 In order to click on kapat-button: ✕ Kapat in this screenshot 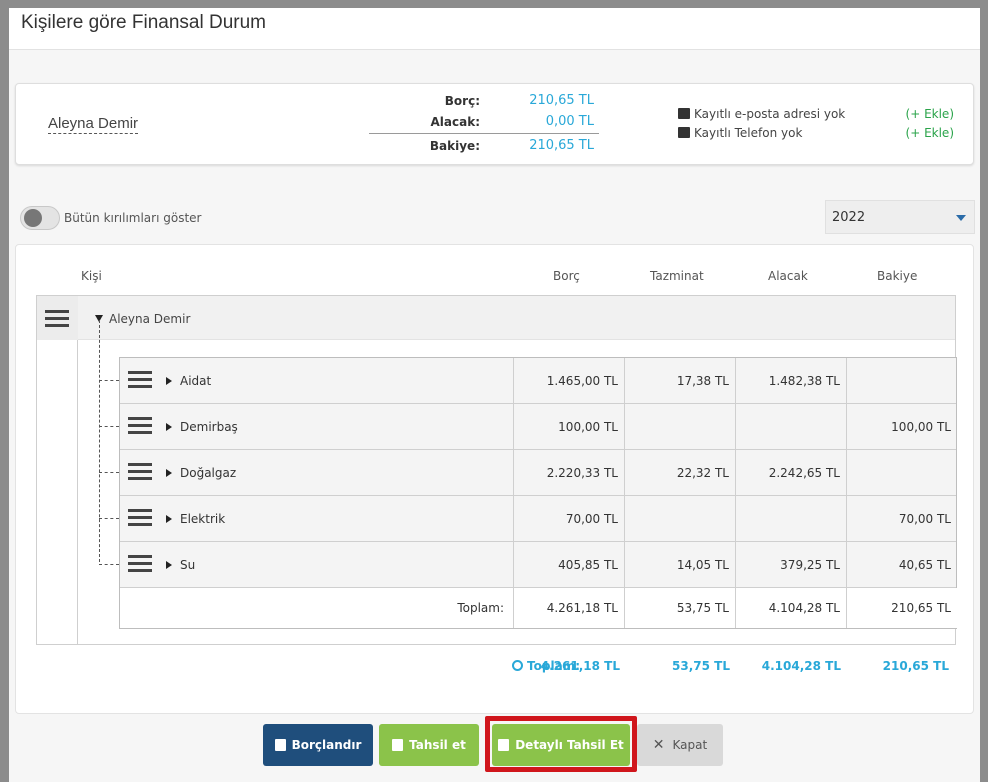, I will do `click(680, 745)`.